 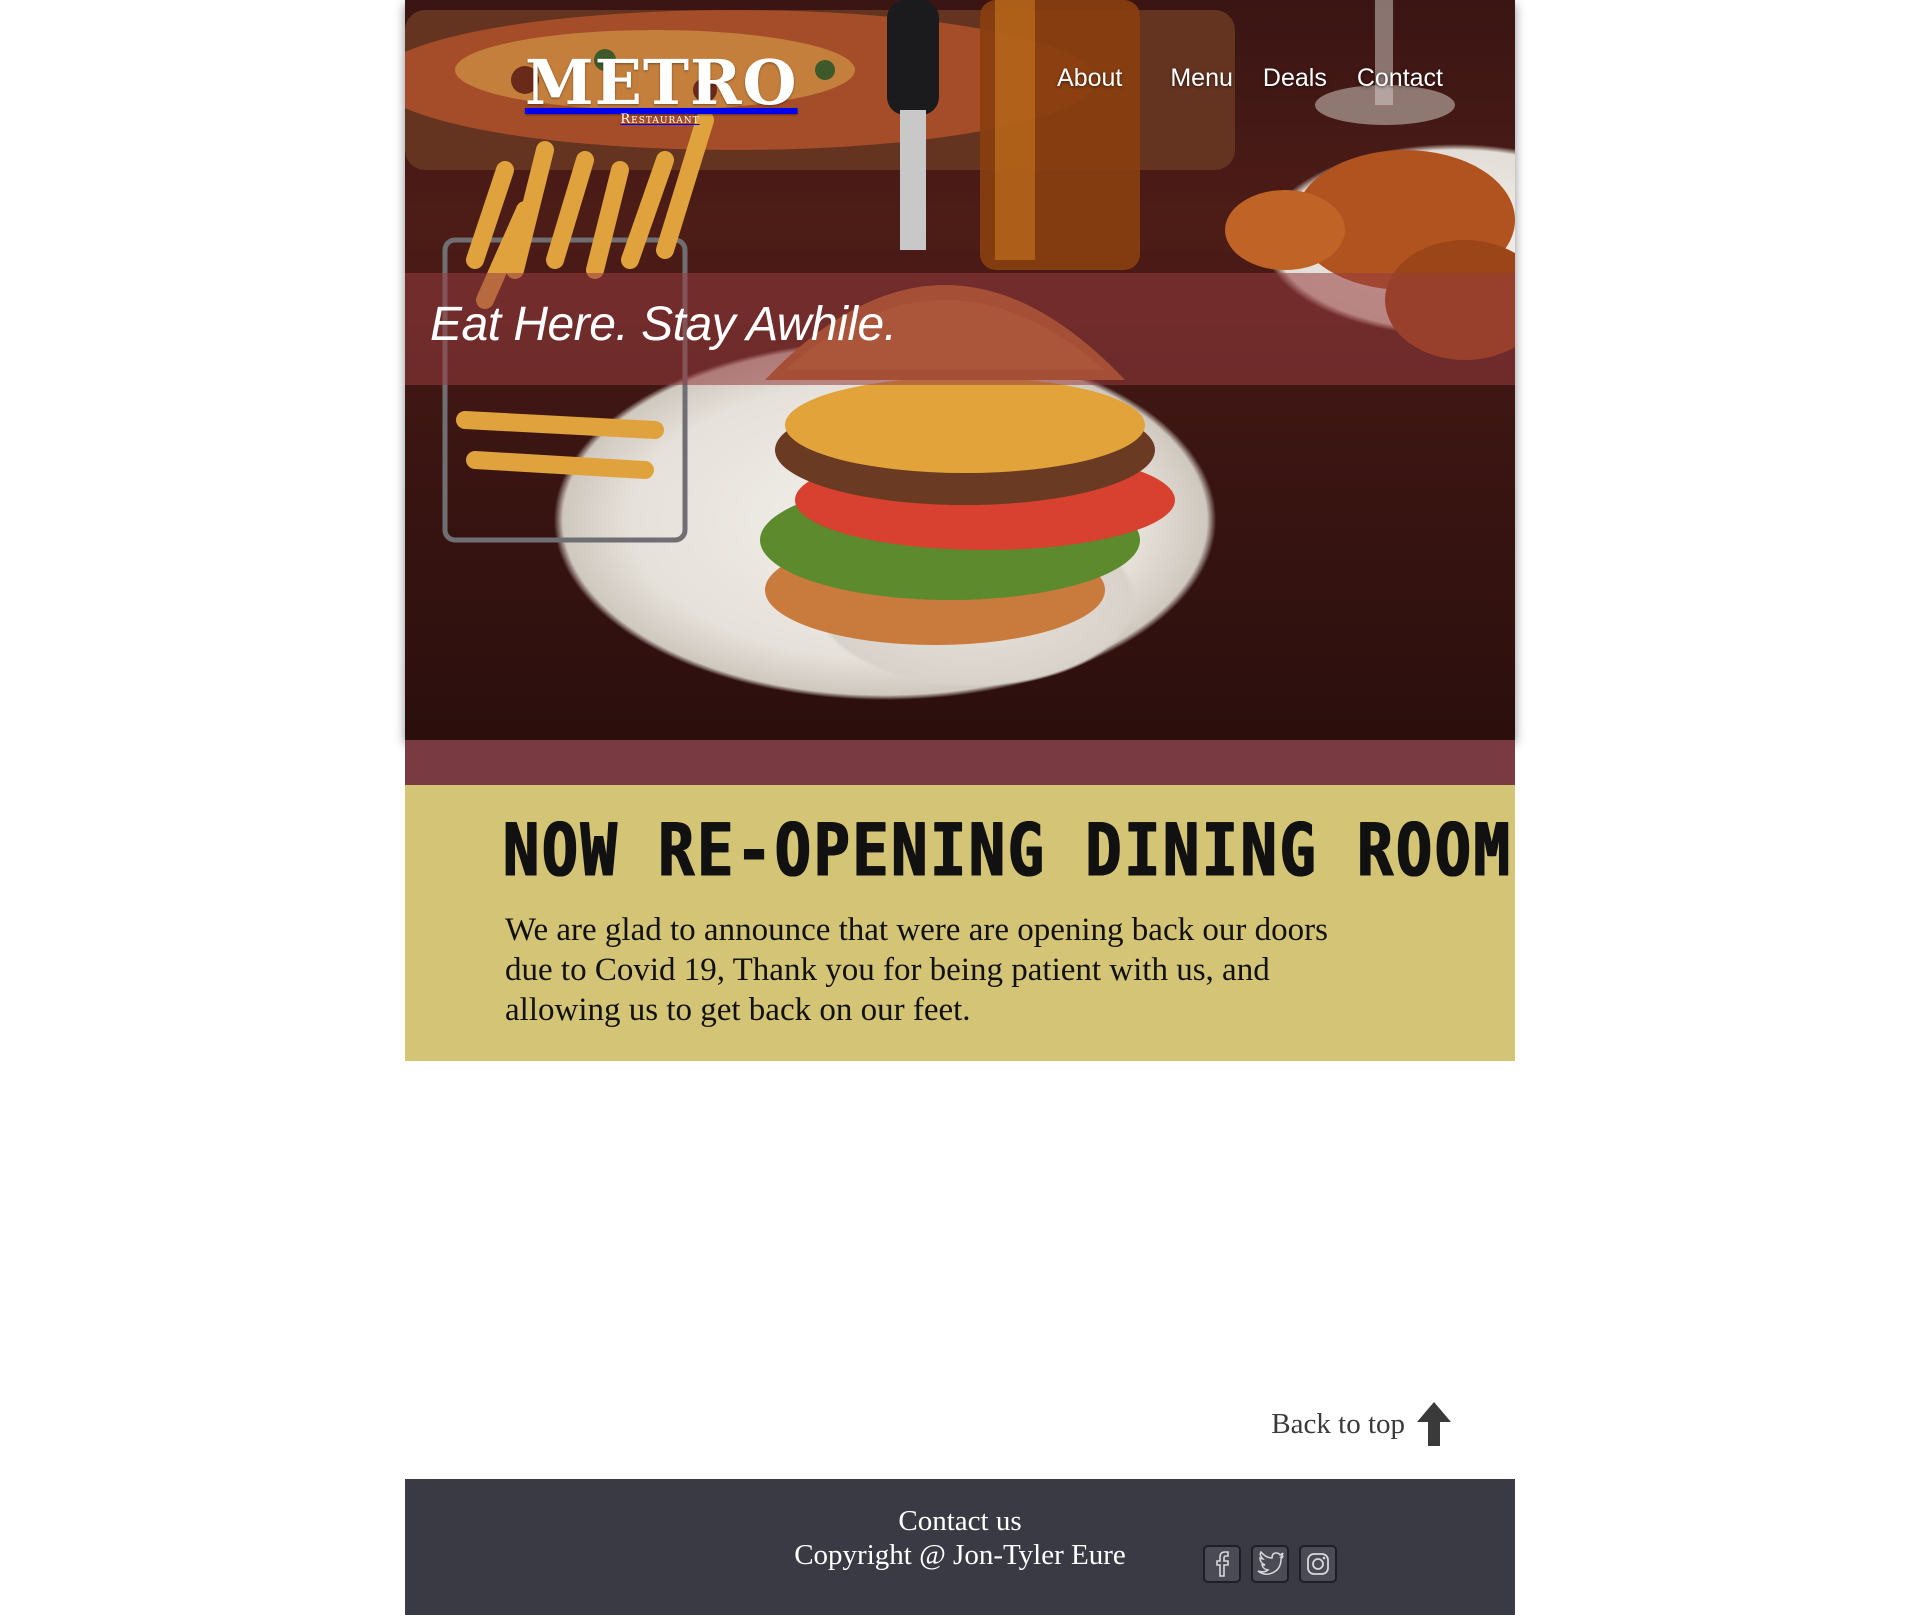 What do you see at coordinates (1008, 850) in the screenshot?
I see `announcement-title: NOW RE-OPENING DINING ROOM` at bounding box center [1008, 850].